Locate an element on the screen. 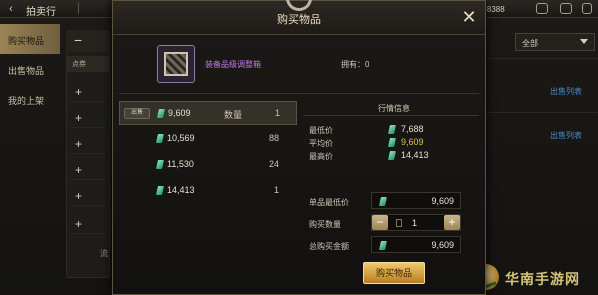 Image resolution: width=598 pixels, height=295 pixels. total-amount-field: 9,609 is located at coordinates (416, 244).